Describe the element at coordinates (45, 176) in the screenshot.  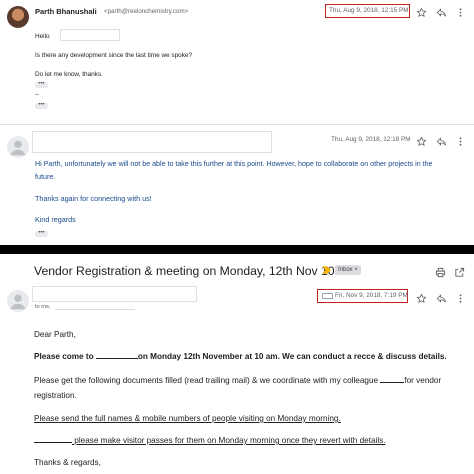
I see `message-line: future.` at that location.